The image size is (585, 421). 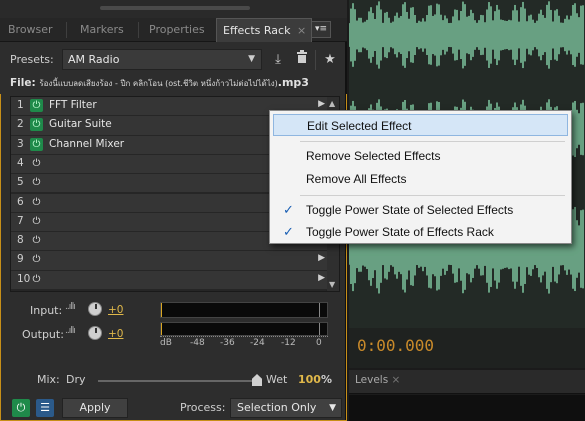 I want to click on menu-item-toggle-power-rack: ✓ Toggle Power State of Effects Rack, so click(x=420, y=232).